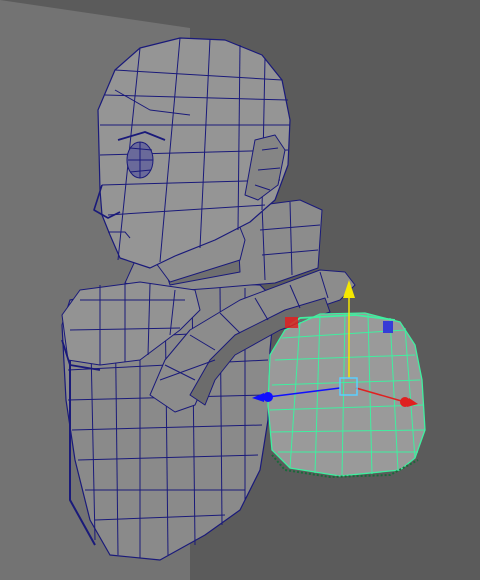 This screenshot has height=580, width=480. I want to click on yz-plane-handle-icon, so click(291, 322).